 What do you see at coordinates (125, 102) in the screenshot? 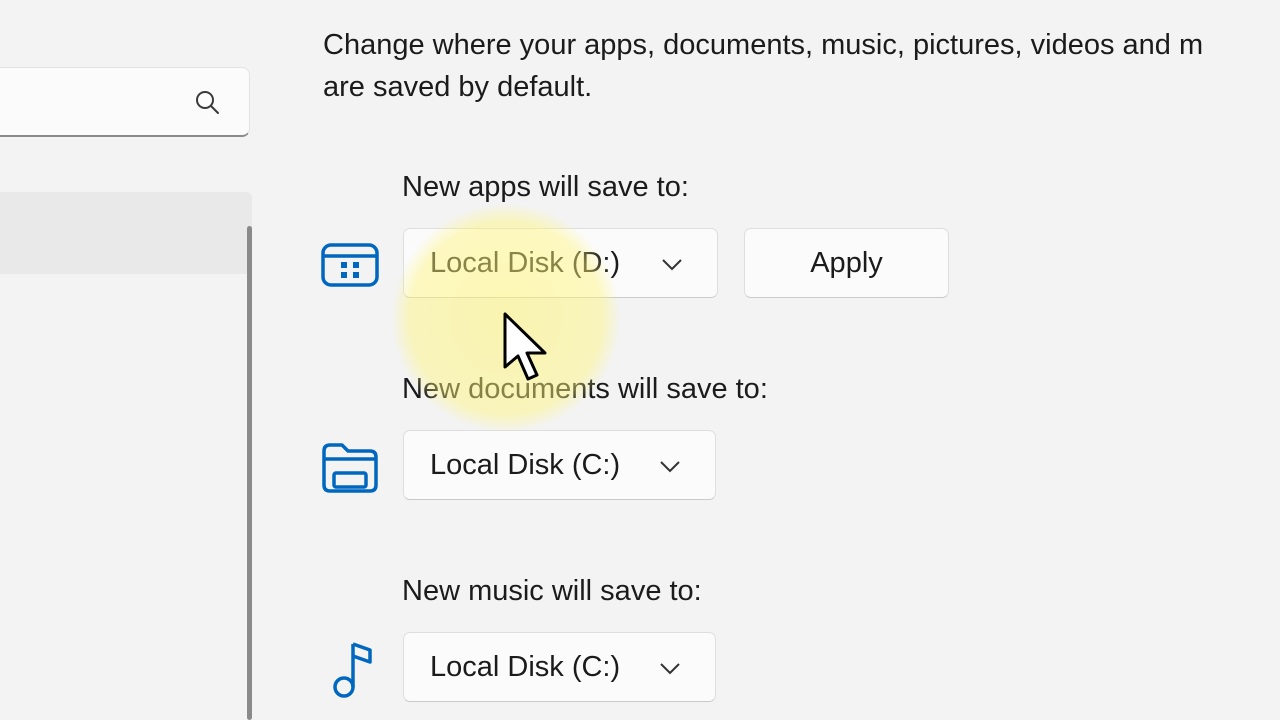
I see `search-input` at bounding box center [125, 102].